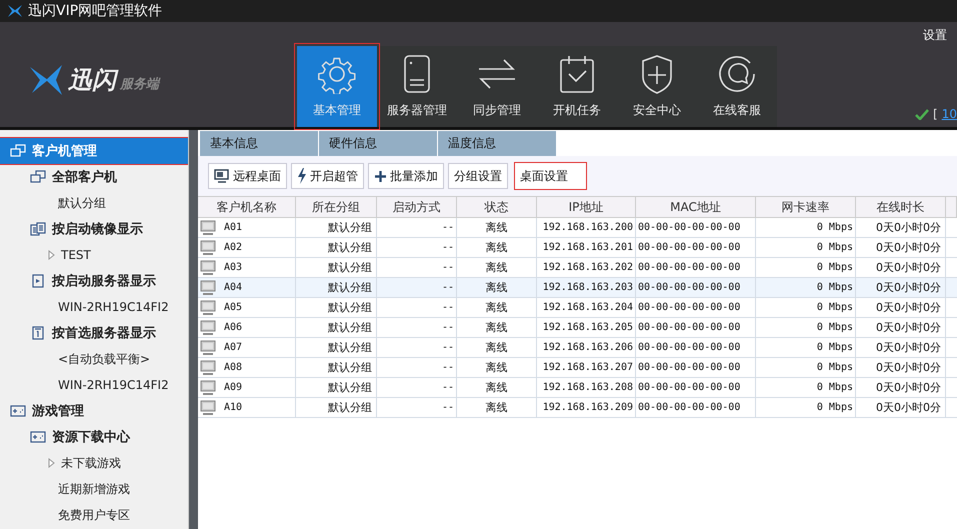 The image size is (957, 529). What do you see at coordinates (247, 207) in the screenshot?
I see `column-header: 客户机名称` at bounding box center [247, 207].